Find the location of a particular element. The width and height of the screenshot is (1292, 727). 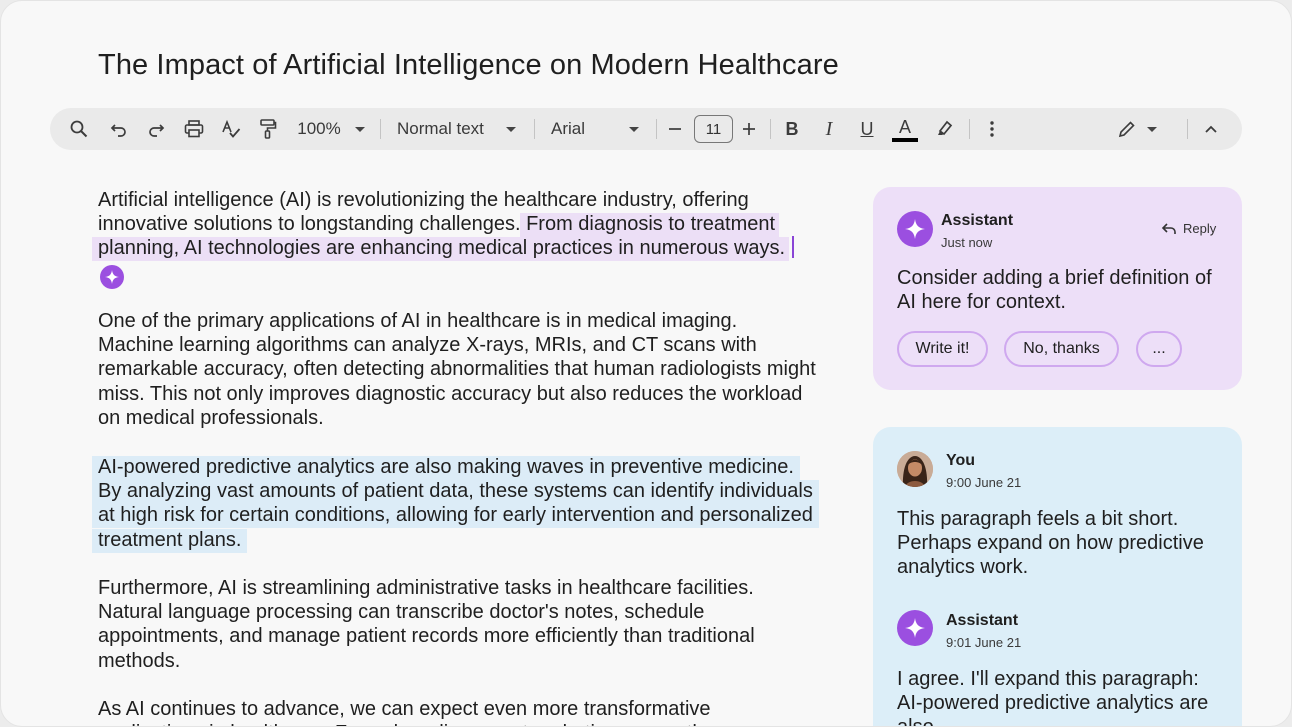

no-thanks-button: No, thanks is located at coordinates (1061, 349).